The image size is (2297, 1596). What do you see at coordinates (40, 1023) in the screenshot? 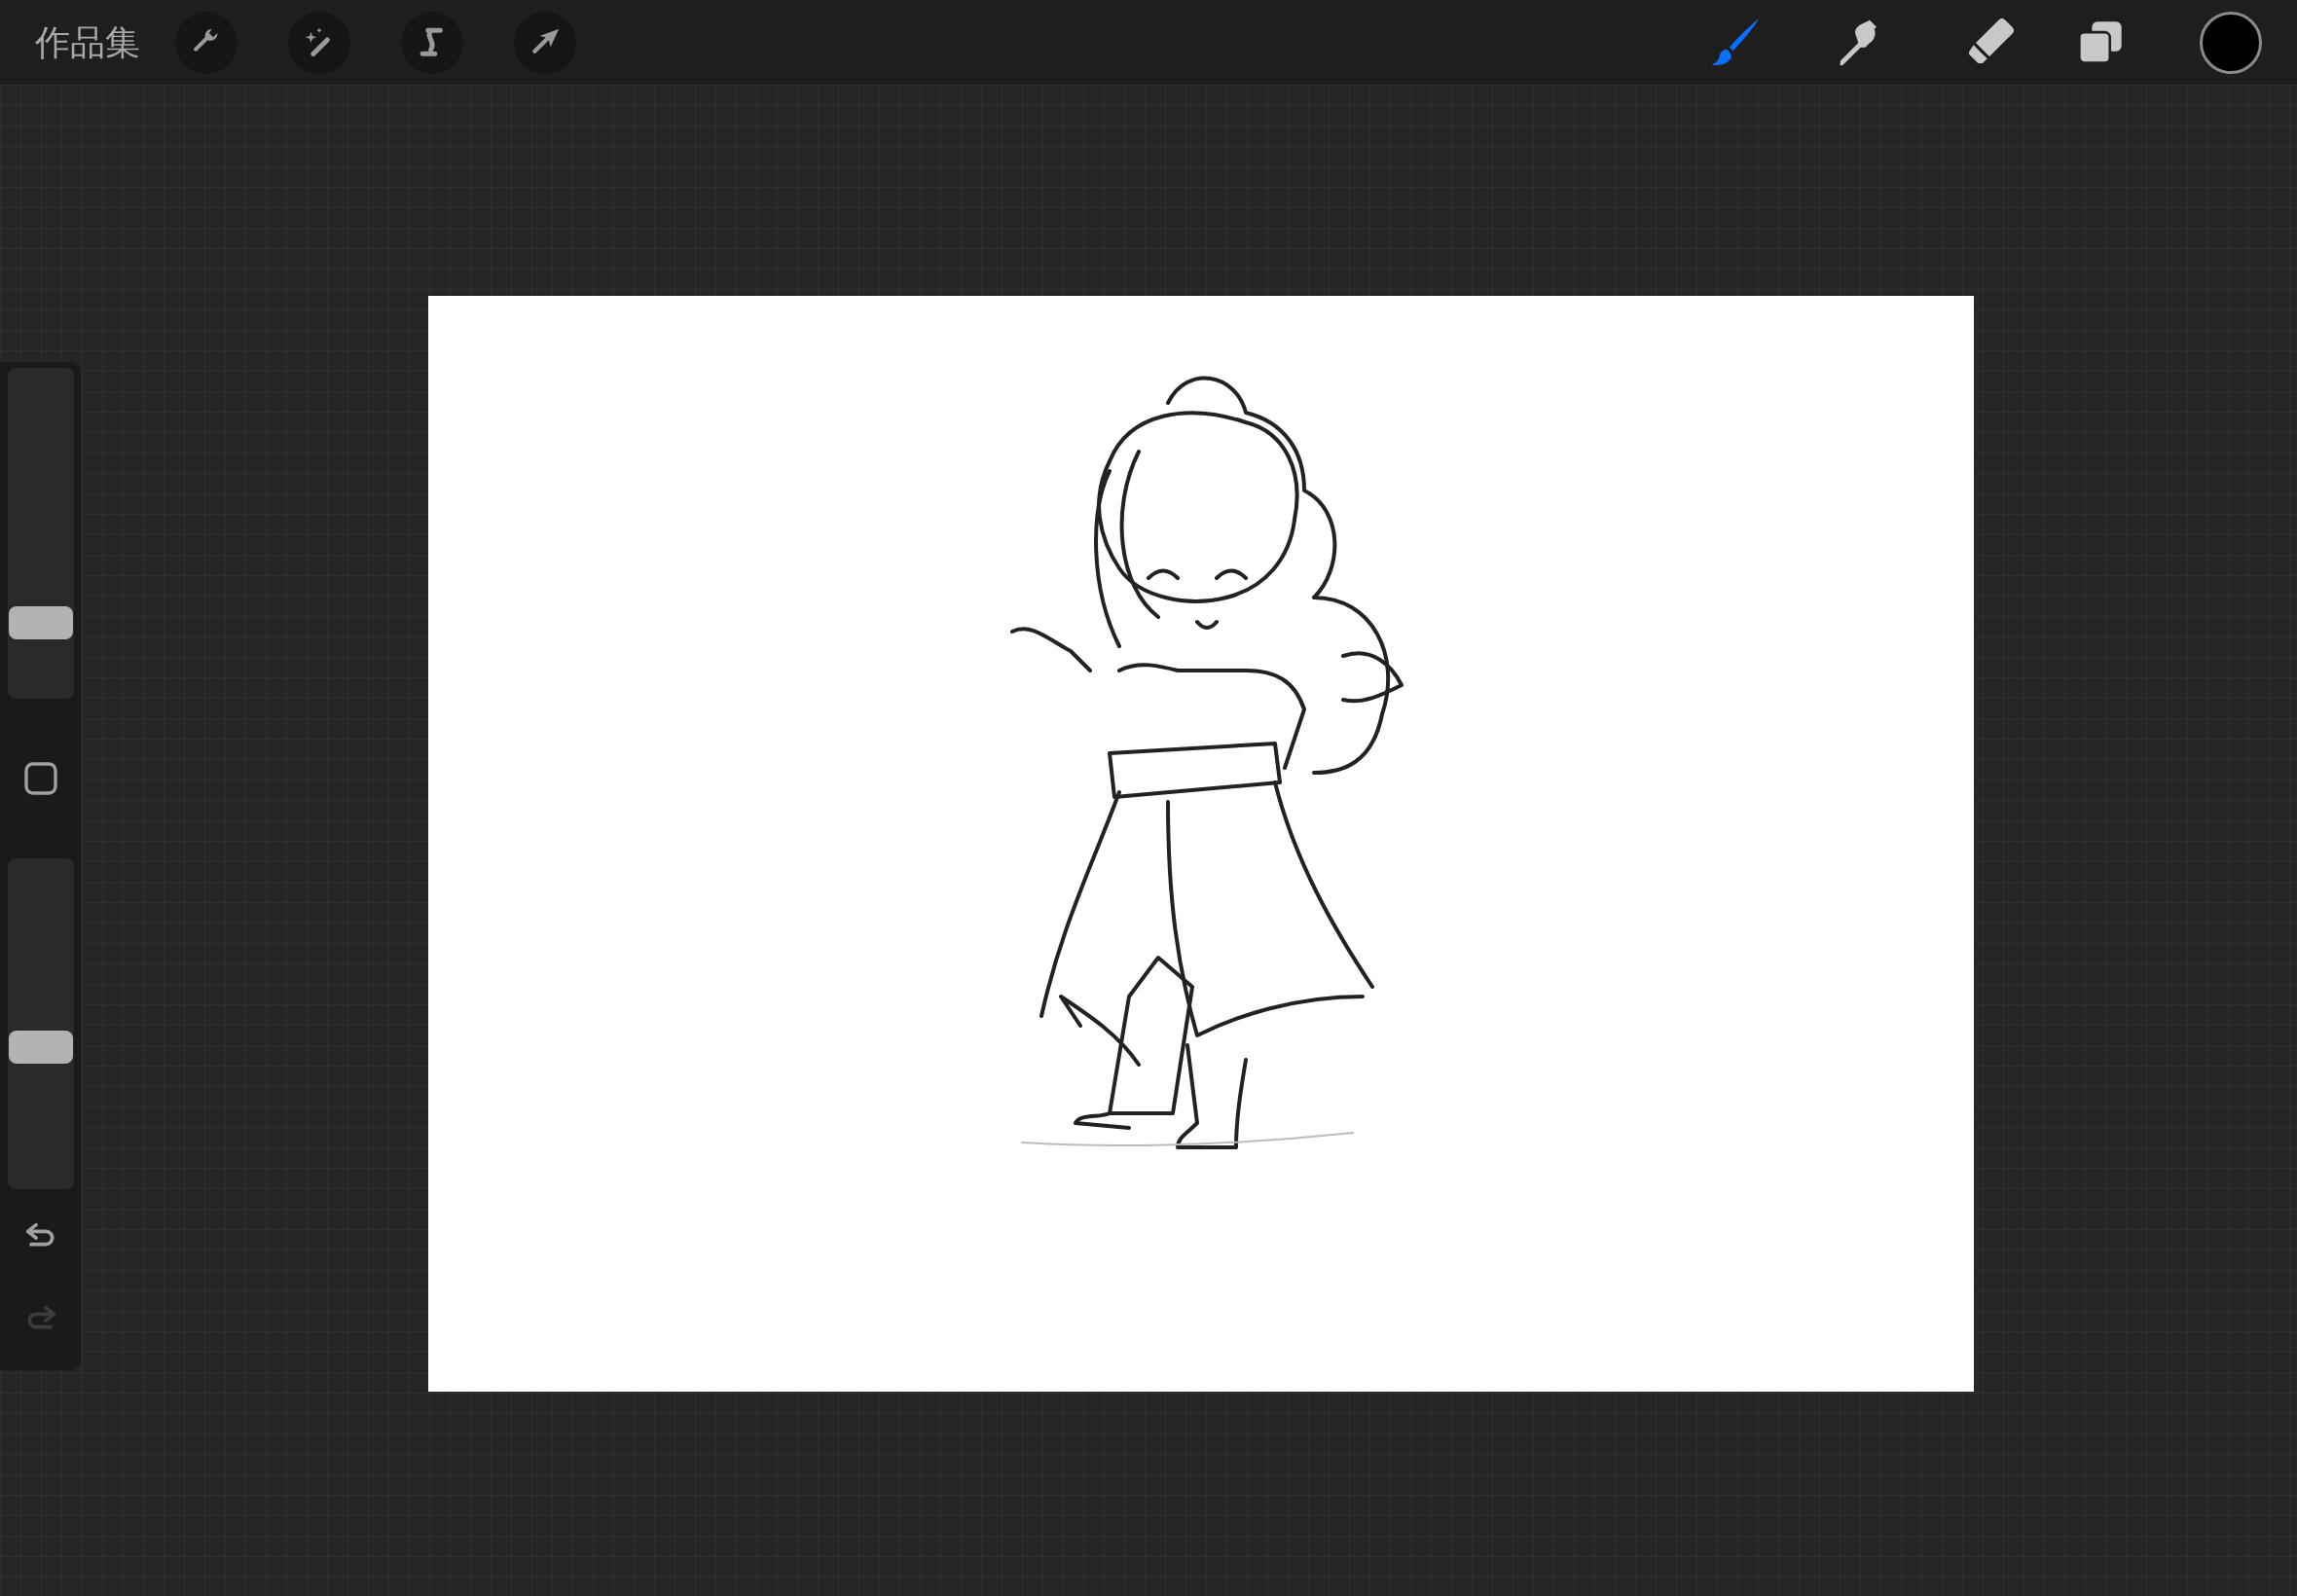
I see `opacity-slider` at bounding box center [40, 1023].